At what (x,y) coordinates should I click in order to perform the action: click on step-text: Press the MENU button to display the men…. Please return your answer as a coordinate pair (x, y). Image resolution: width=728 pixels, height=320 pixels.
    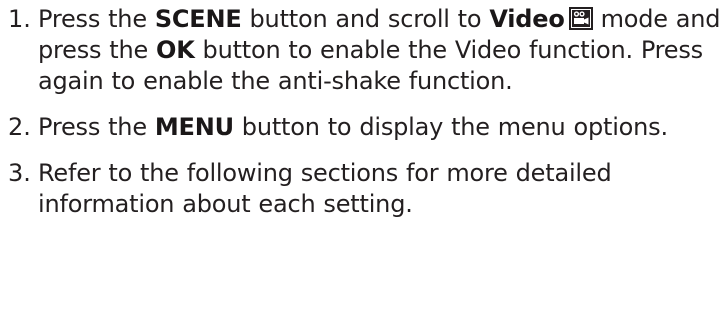
    Looking at the image, I should click on (381, 127).